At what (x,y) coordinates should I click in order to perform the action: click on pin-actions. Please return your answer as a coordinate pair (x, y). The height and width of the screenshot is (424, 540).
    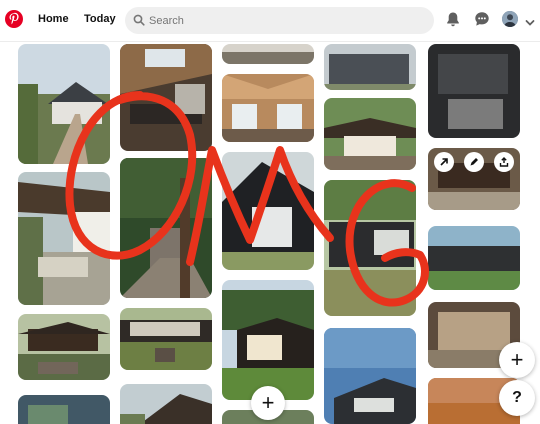
    Looking at the image, I should click on (475, 163).